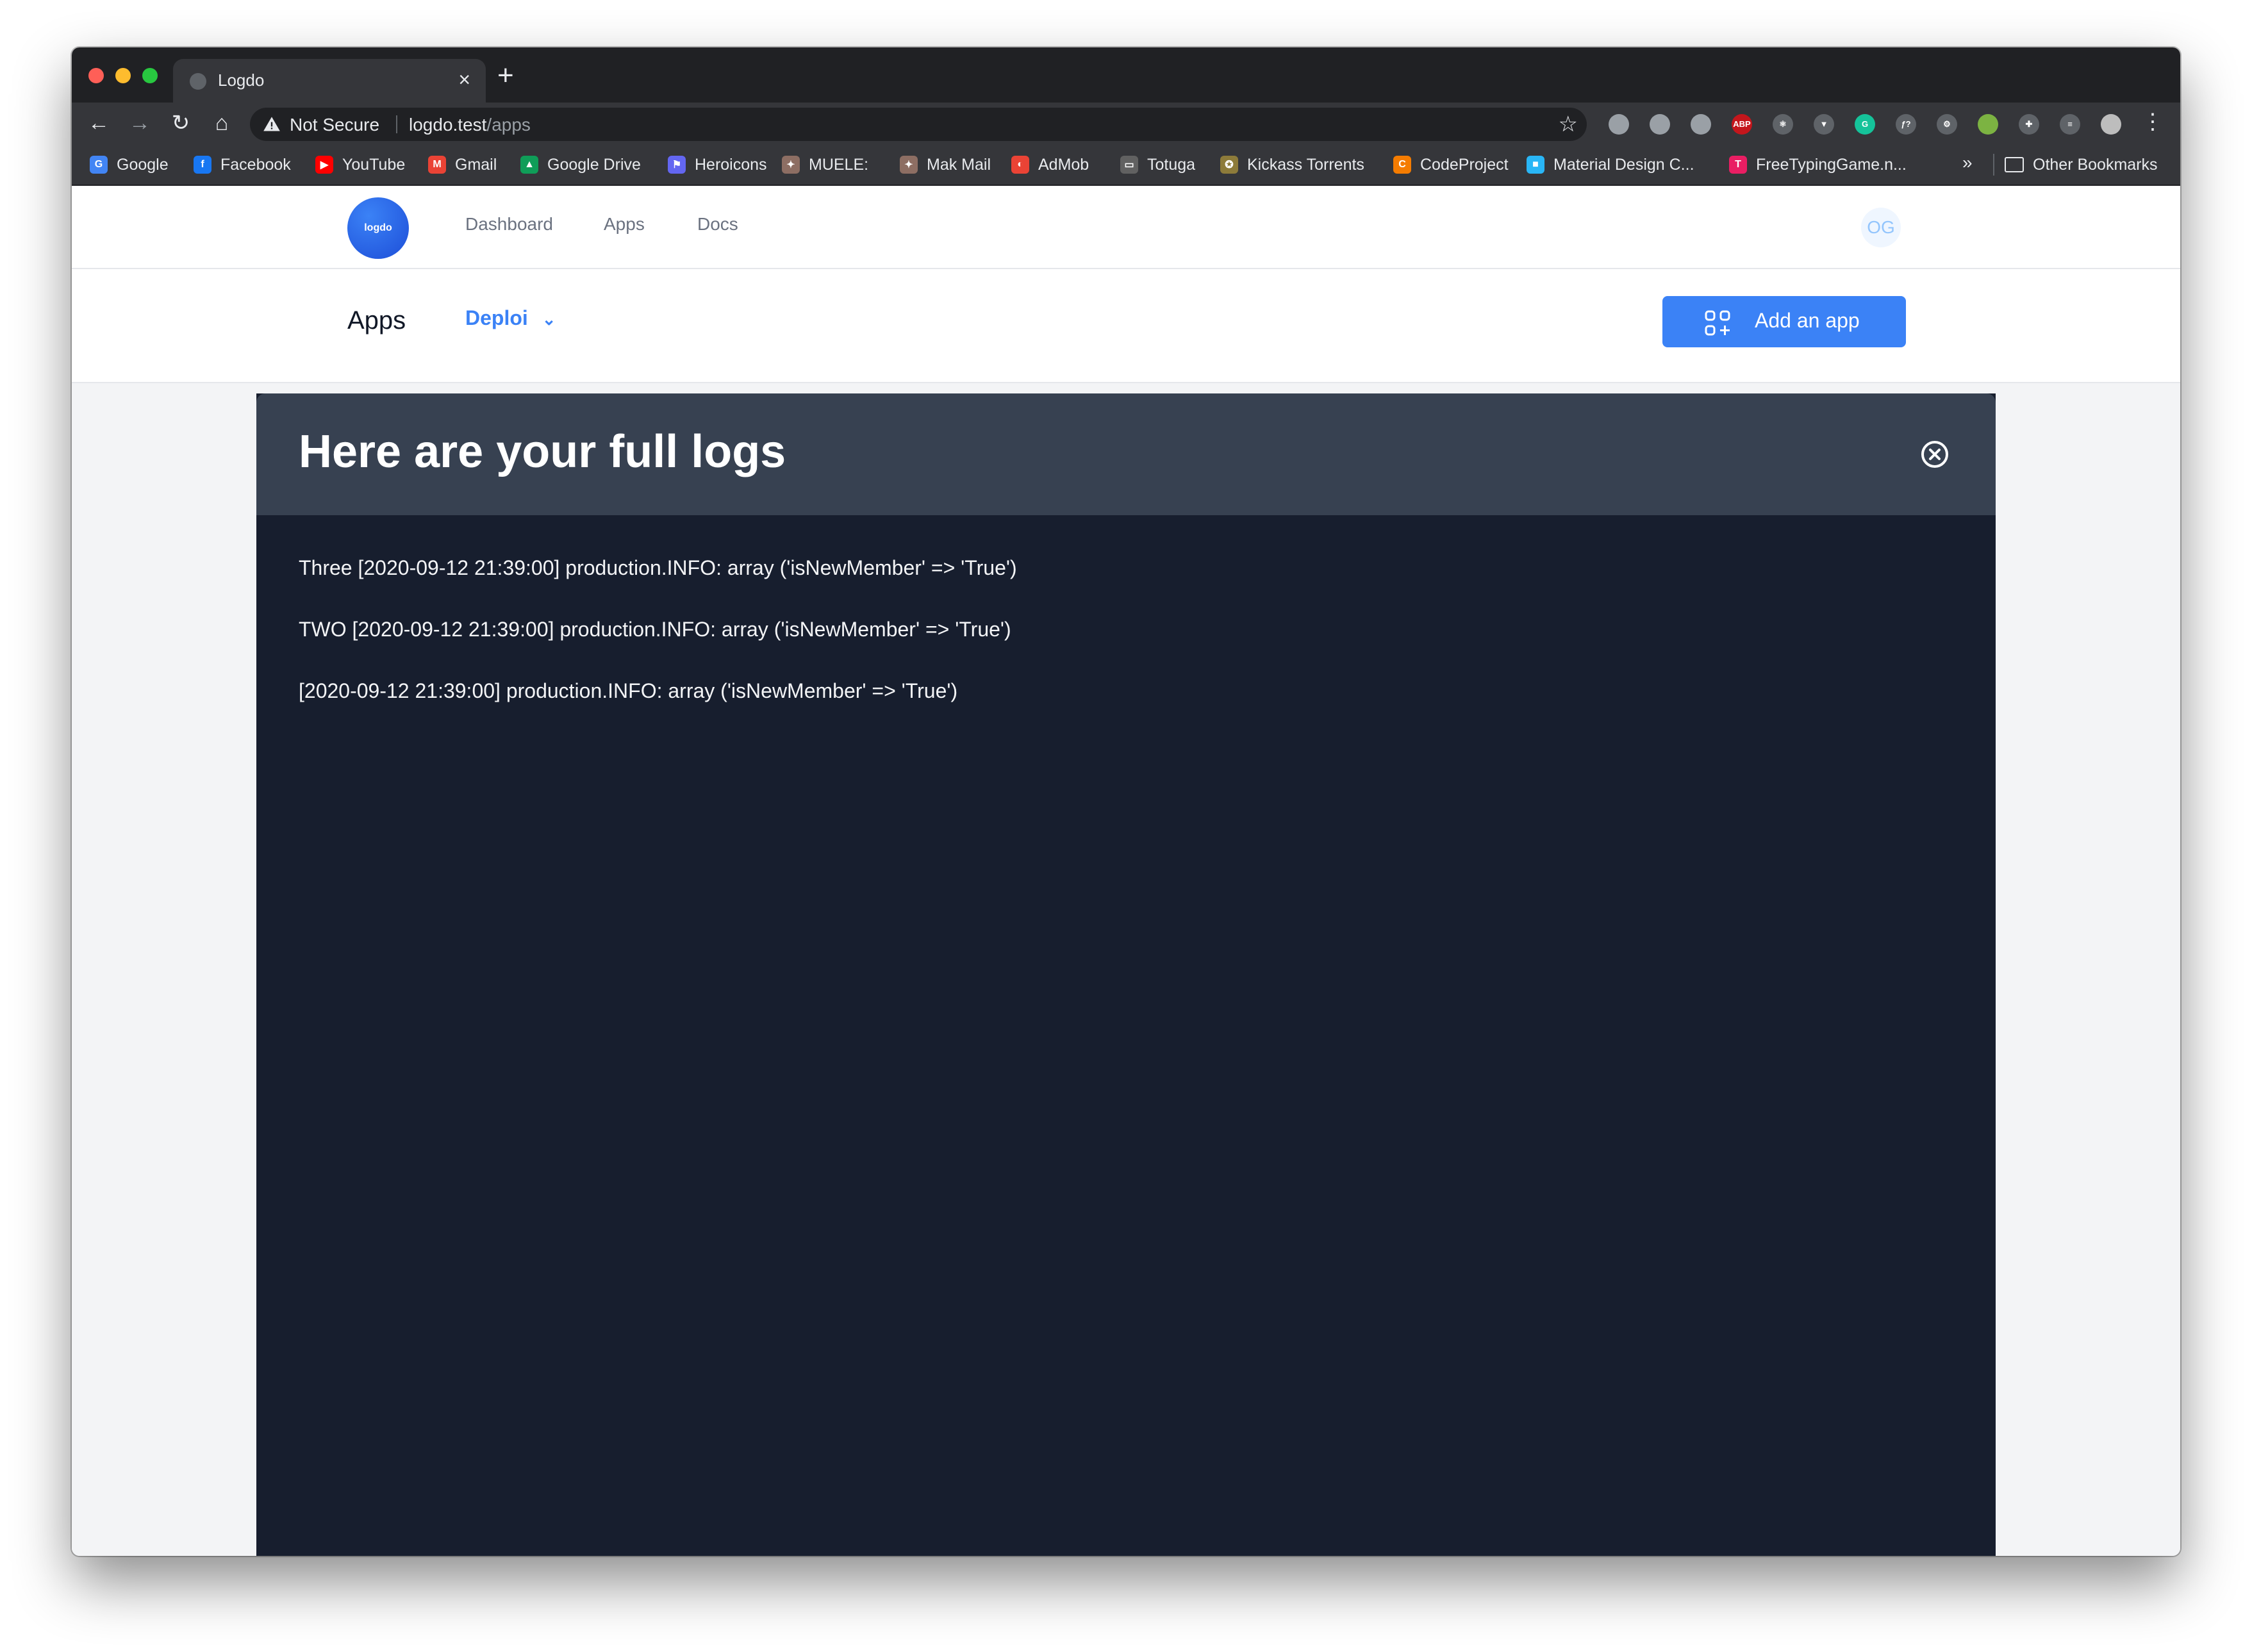 The width and height of the screenshot is (2252, 1652). Describe the element at coordinates (139, 123) in the screenshot. I see `forward-arrow-icon: →` at that location.